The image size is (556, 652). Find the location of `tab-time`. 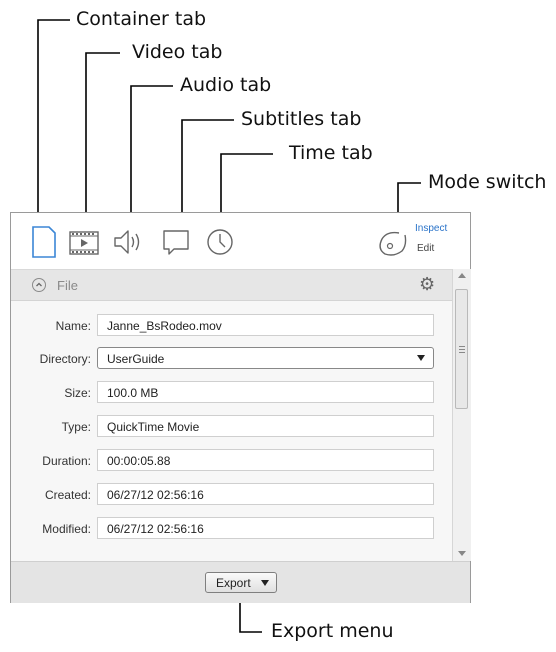

tab-time is located at coordinates (221, 242).